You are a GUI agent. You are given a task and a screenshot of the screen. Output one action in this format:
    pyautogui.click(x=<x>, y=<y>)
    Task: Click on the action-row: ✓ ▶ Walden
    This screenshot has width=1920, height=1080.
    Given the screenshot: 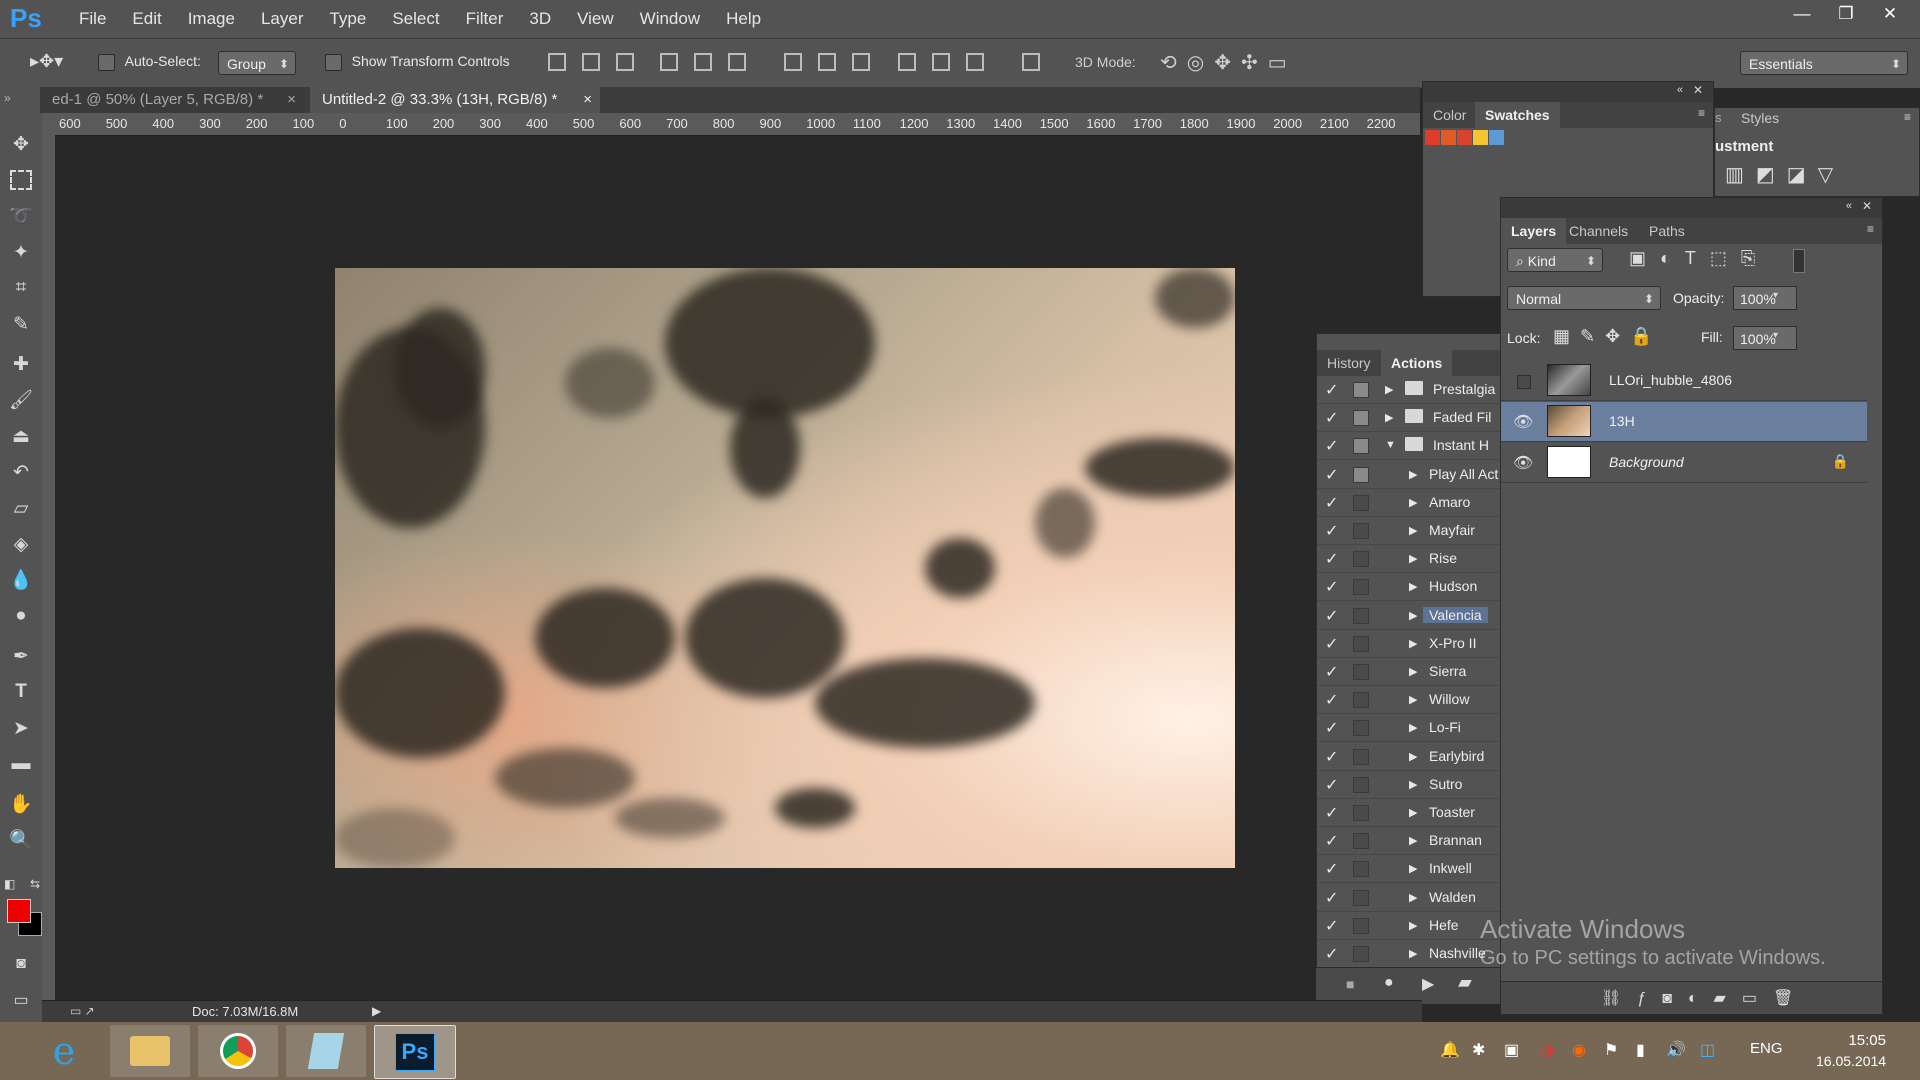 What is the action you would take?
    pyautogui.click(x=1409, y=898)
    